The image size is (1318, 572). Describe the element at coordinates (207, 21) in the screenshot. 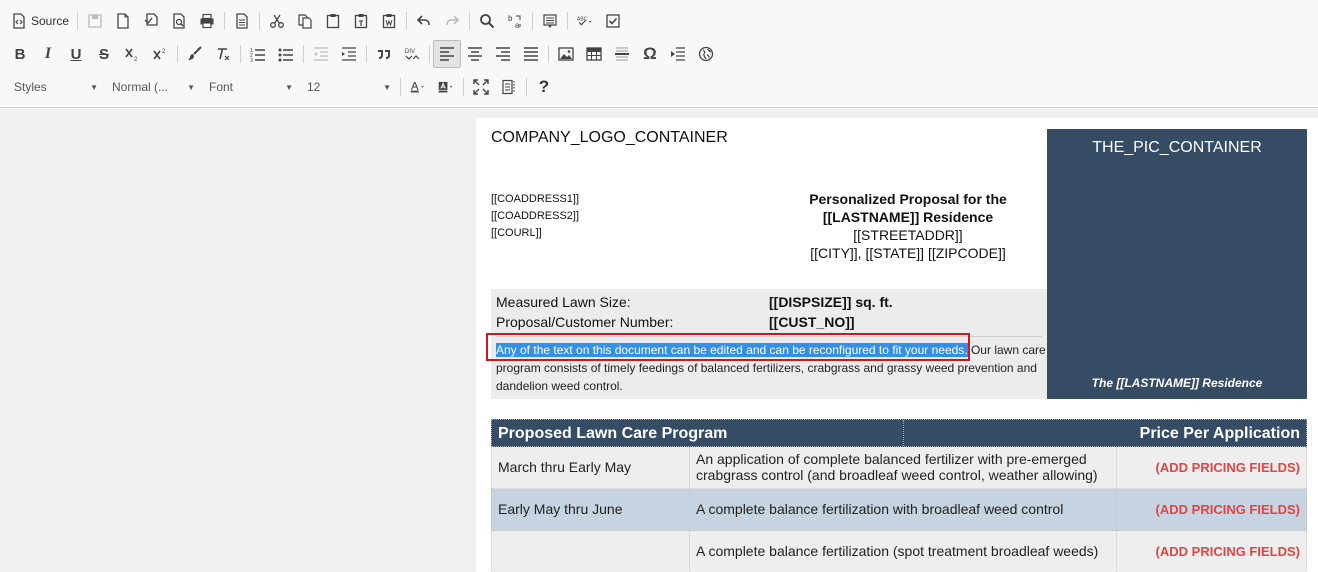

I see `print-button` at that location.